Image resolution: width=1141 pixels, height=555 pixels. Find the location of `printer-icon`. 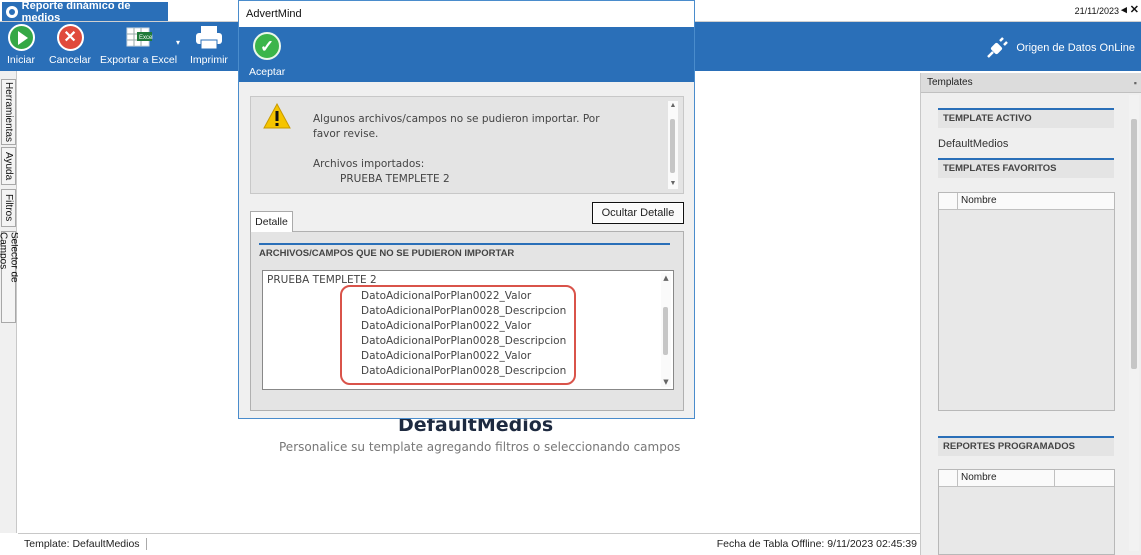

printer-icon is located at coordinates (209, 37).